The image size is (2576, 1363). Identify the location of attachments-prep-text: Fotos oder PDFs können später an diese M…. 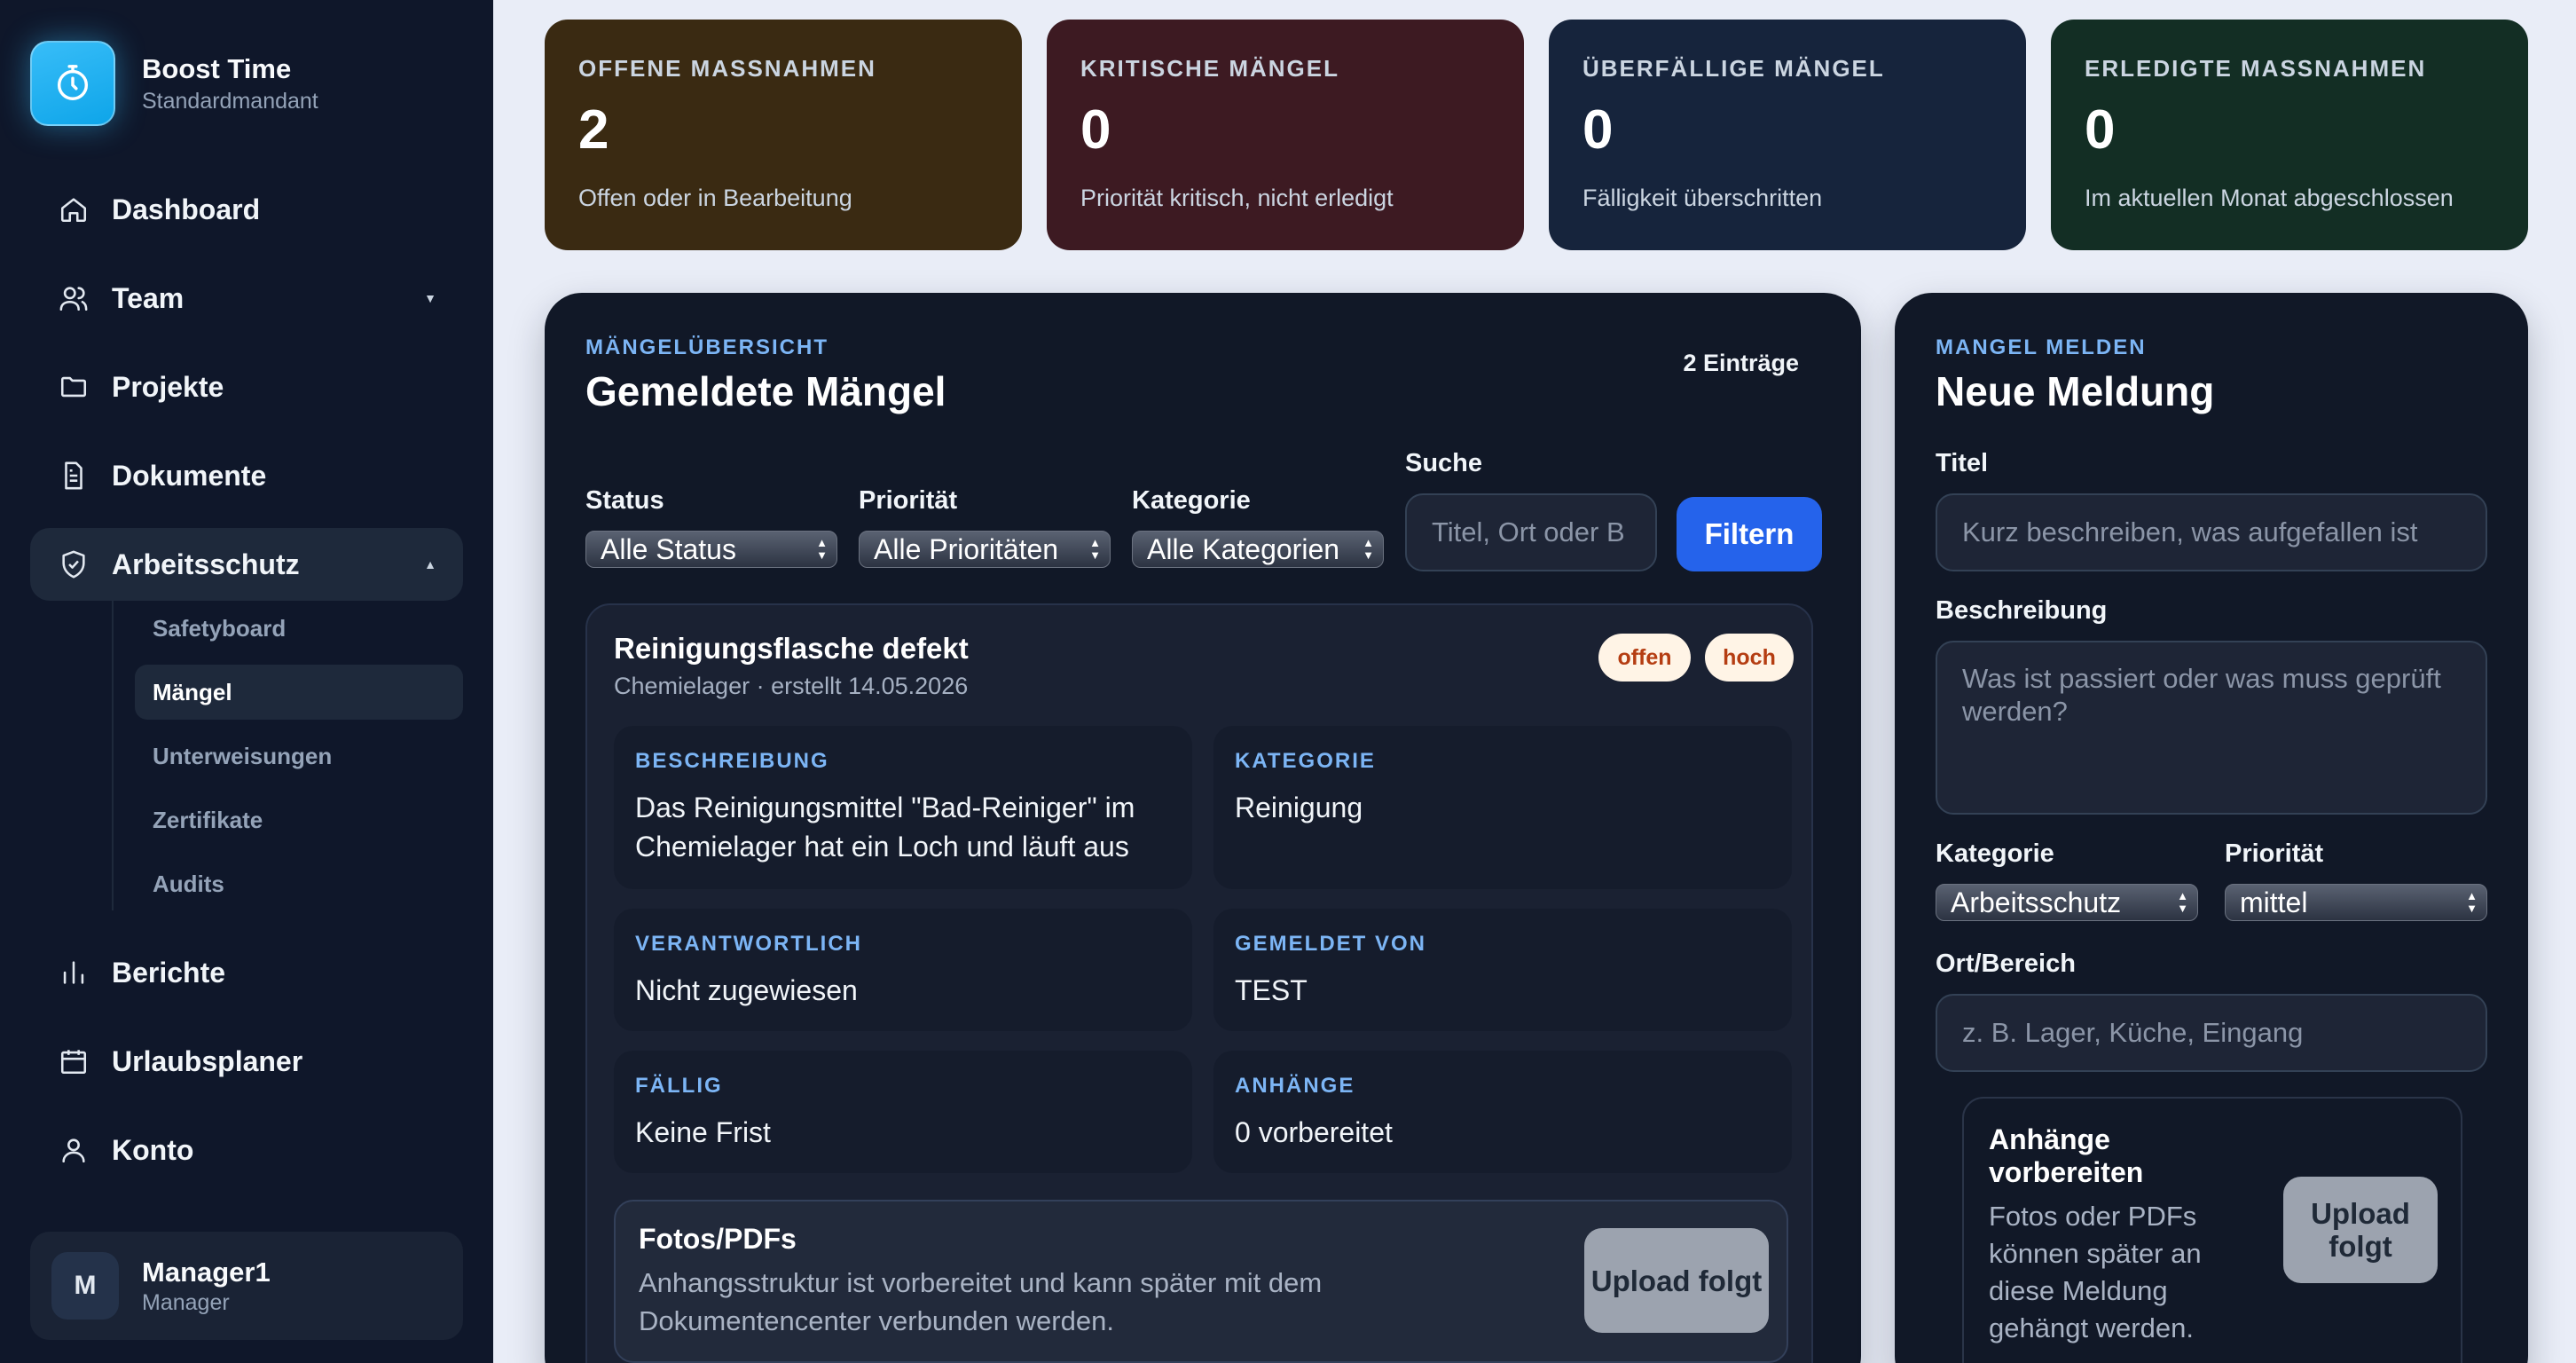
(2095, 1272).